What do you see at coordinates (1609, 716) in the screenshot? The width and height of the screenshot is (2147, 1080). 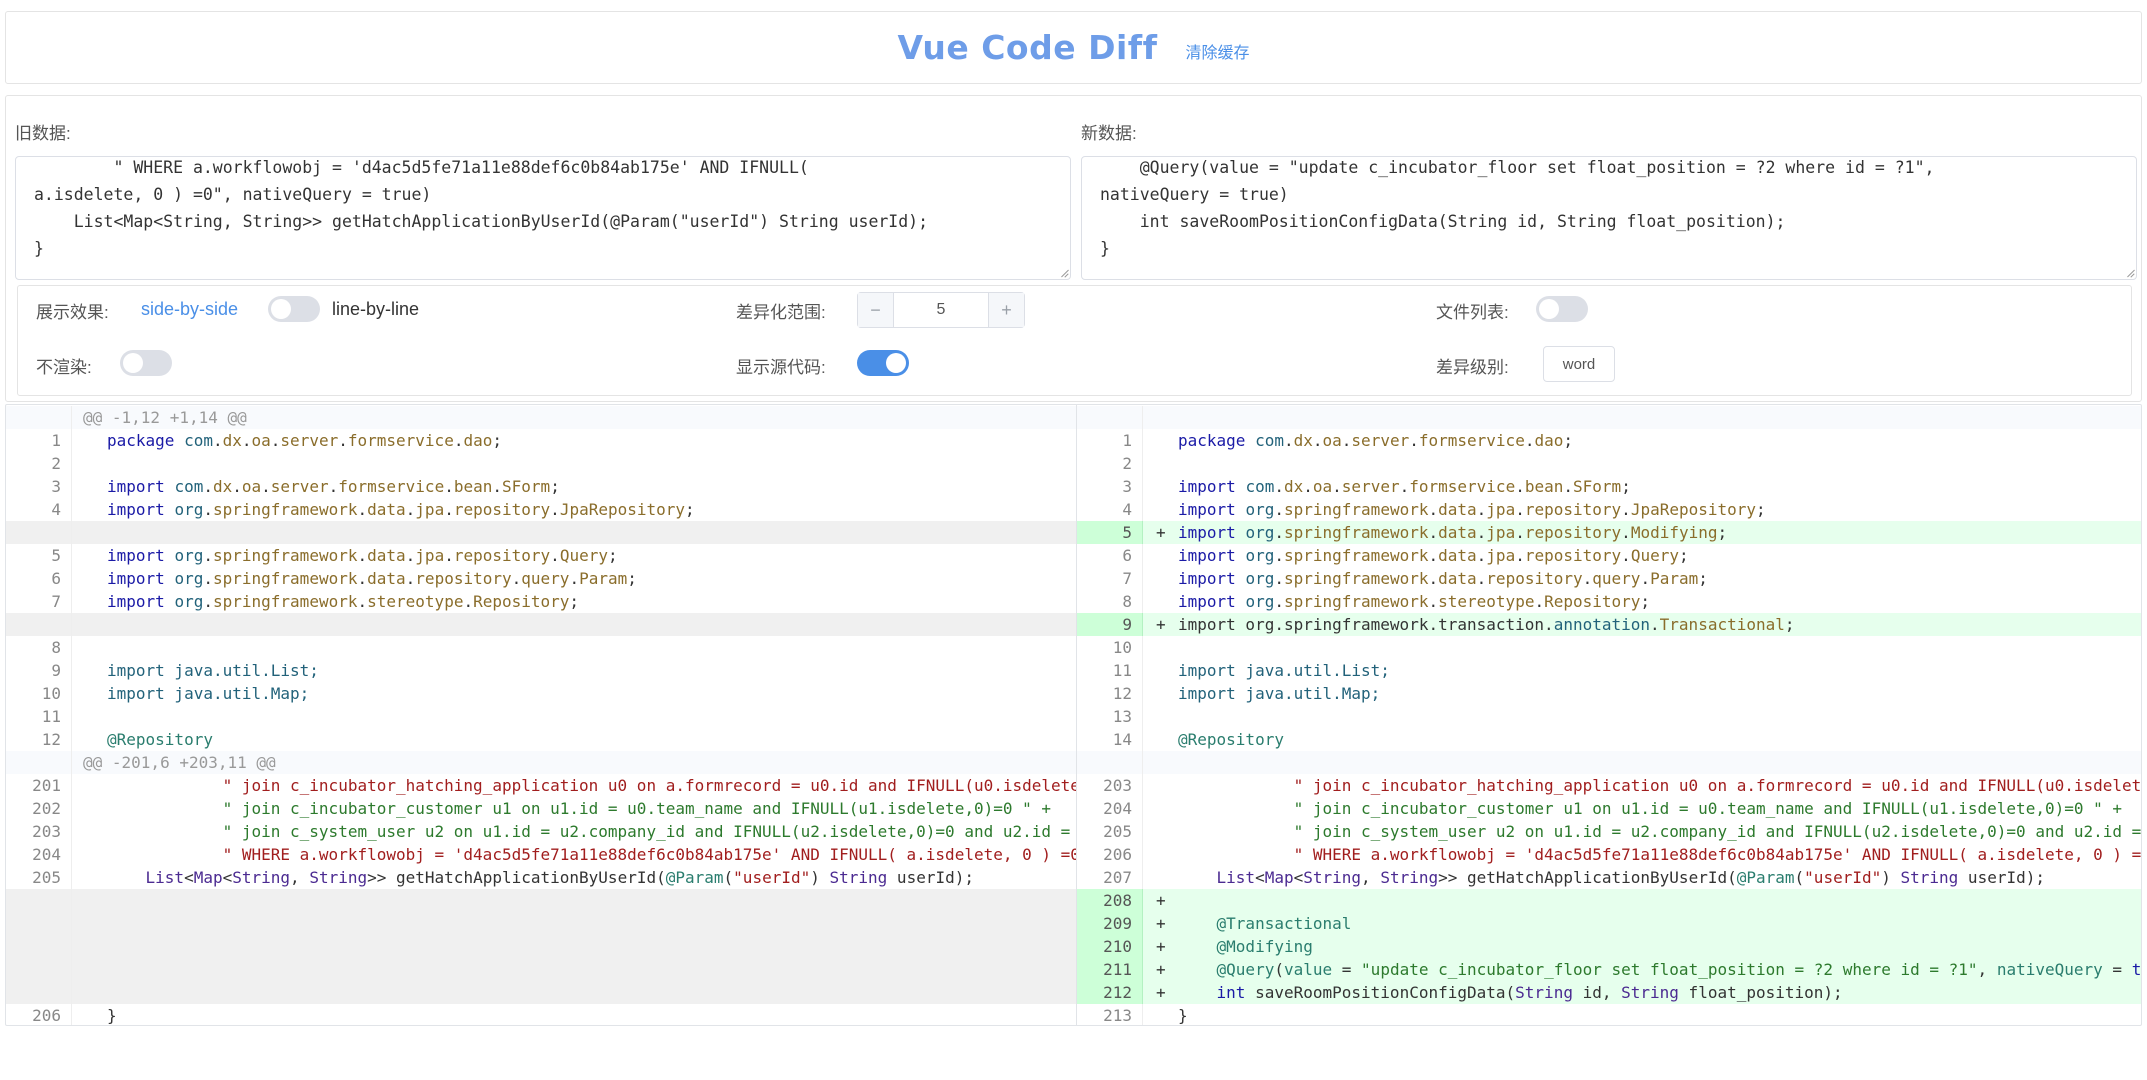 I see `diff-line: 13` at bounding box center [1609, 716].